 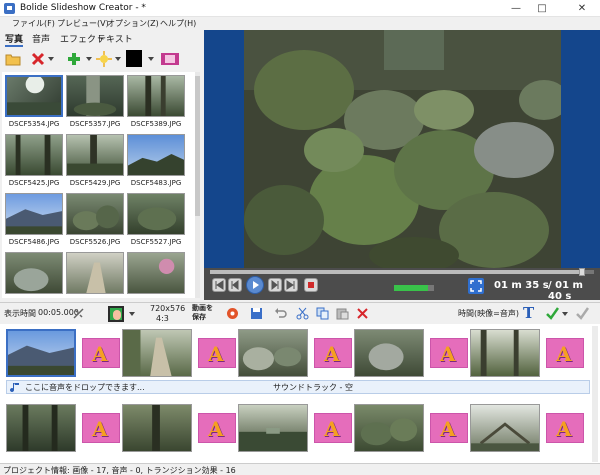 What do you see at coordinates (565, 314) in the screenshot?
I see `check-dropdown-icon` at bounding box center [565, 314].